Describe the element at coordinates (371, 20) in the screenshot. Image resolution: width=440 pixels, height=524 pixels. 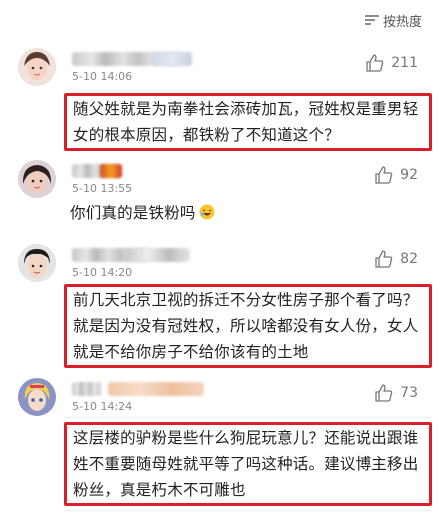
I see `sort-icon` at that location.